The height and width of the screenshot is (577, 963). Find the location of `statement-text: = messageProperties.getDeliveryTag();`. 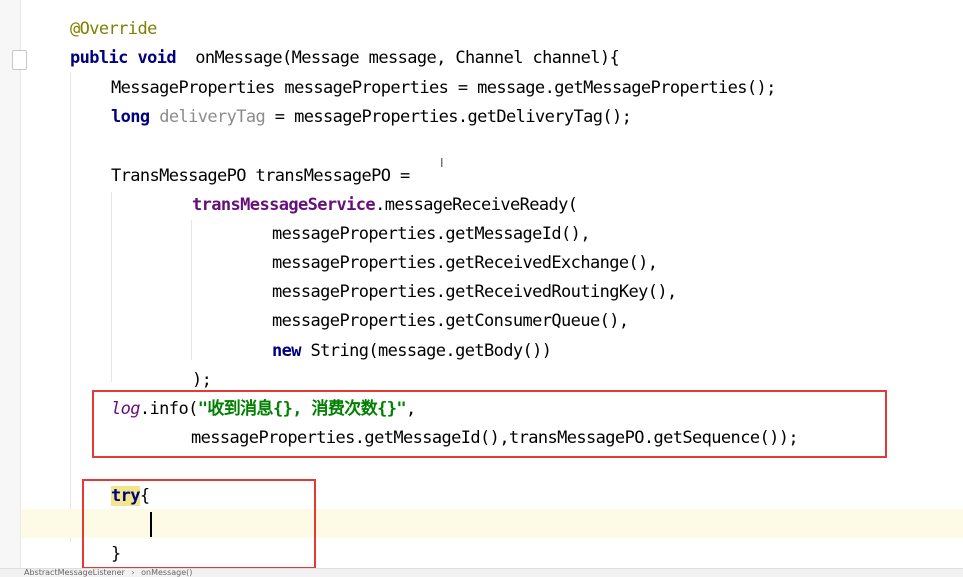

statement-text: = messageProperties.getDeliveryTag(); is located at coordinates (448, 117).